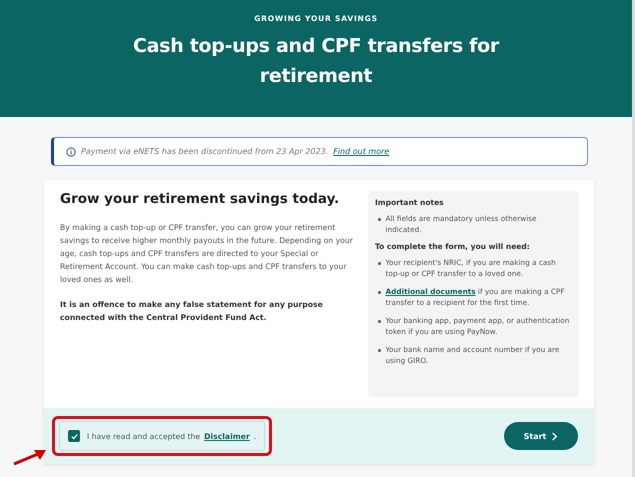 This screenshot has width=635, height=477. Describe the element at coordinates (204, 151) in the screenshot. I see `banner-message: Payment via eNETS has been discontinued from 23 Apr 2023.` at that location.